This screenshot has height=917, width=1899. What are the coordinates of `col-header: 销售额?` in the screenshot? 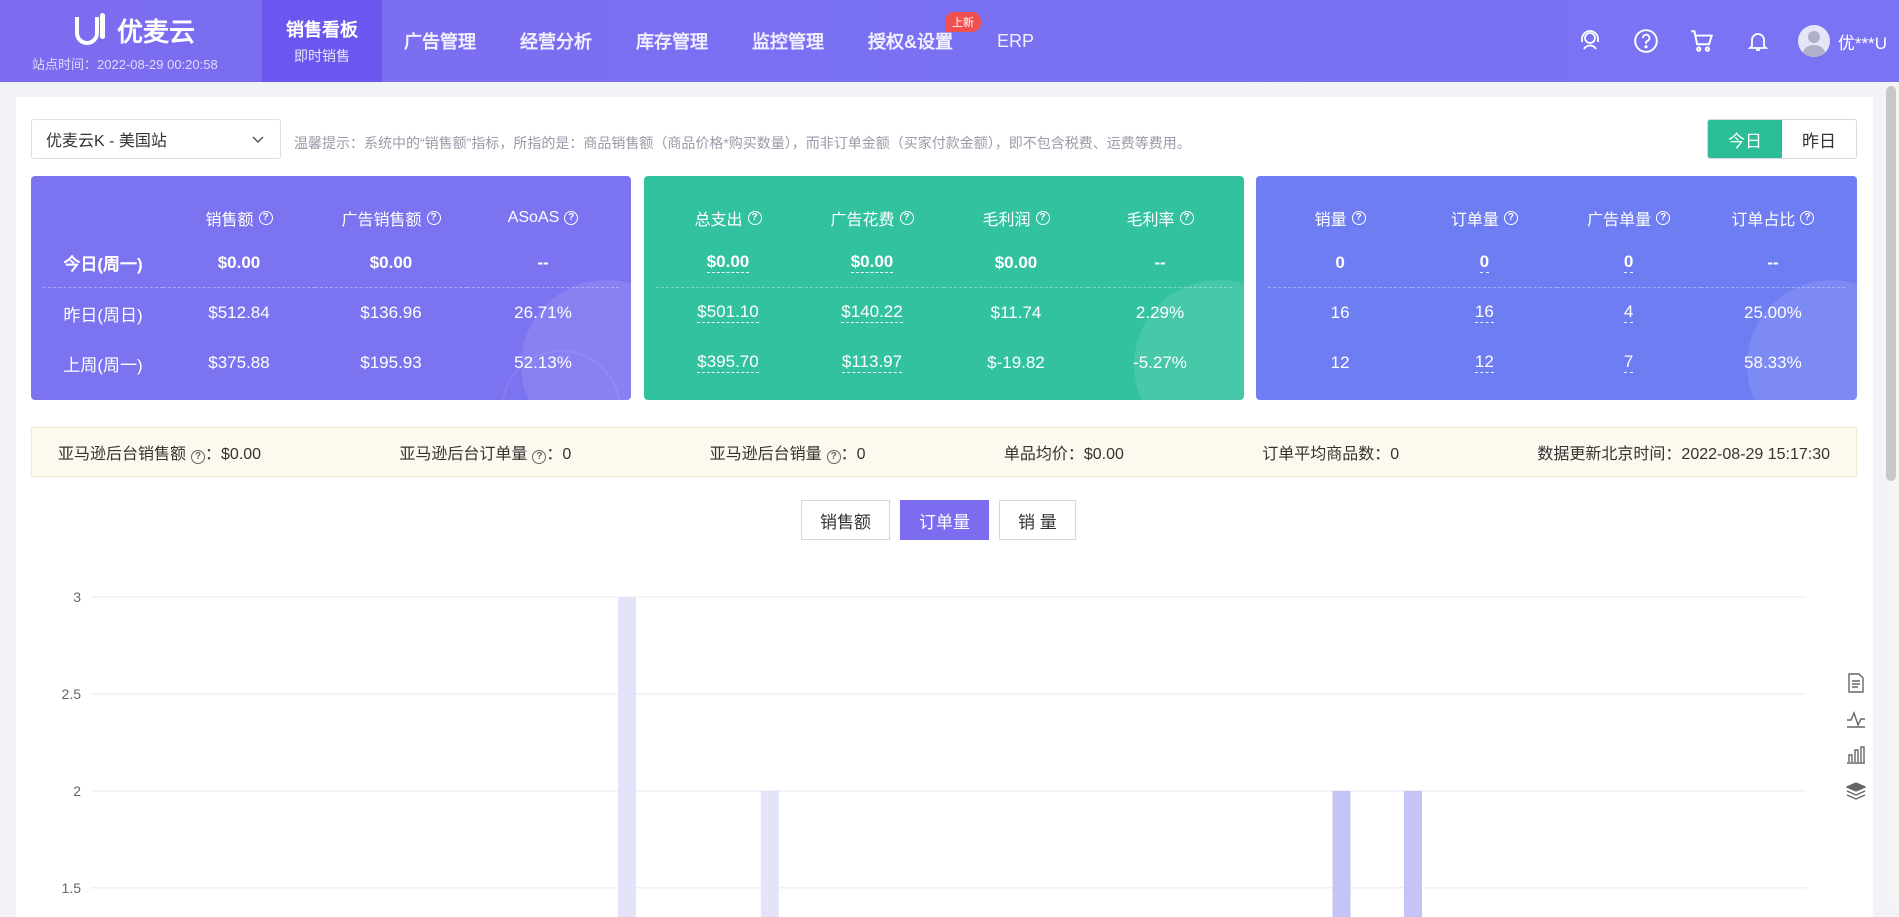 It's located at (239, 218).